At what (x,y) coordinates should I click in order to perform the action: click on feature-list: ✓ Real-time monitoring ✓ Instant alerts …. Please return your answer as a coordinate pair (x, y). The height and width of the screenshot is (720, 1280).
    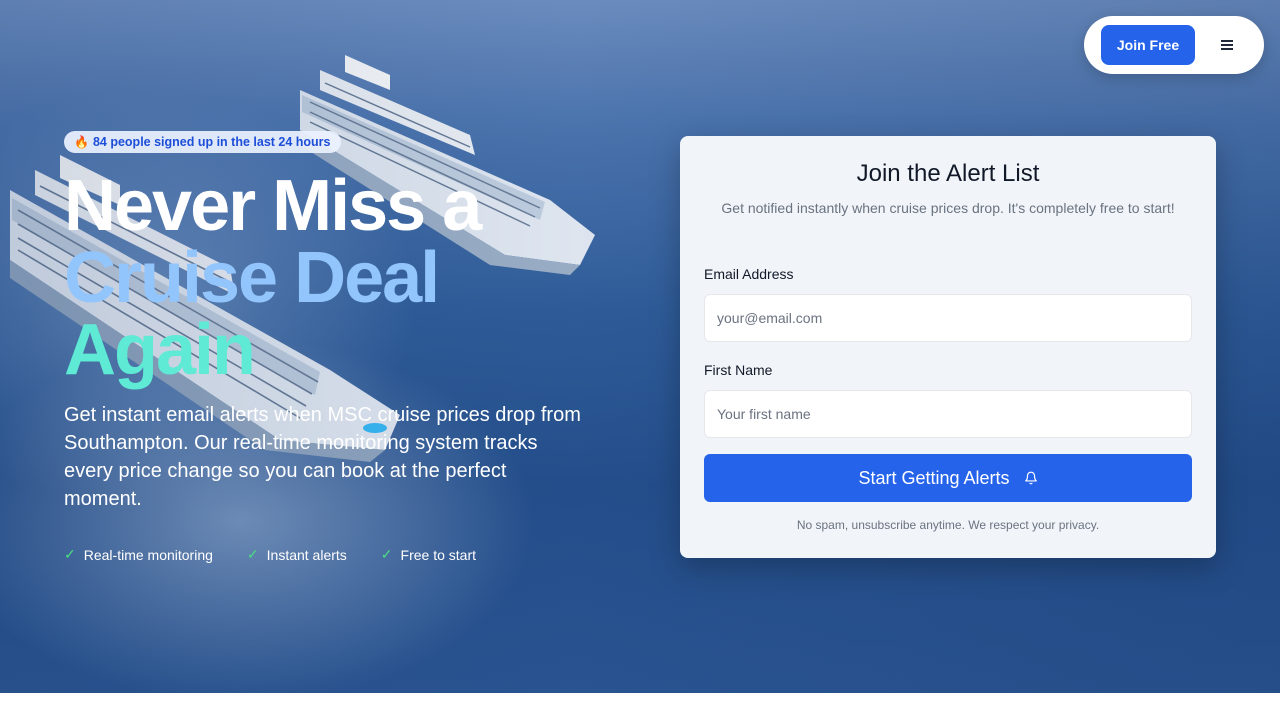
    Looking at the image, I should click on (270, 554).